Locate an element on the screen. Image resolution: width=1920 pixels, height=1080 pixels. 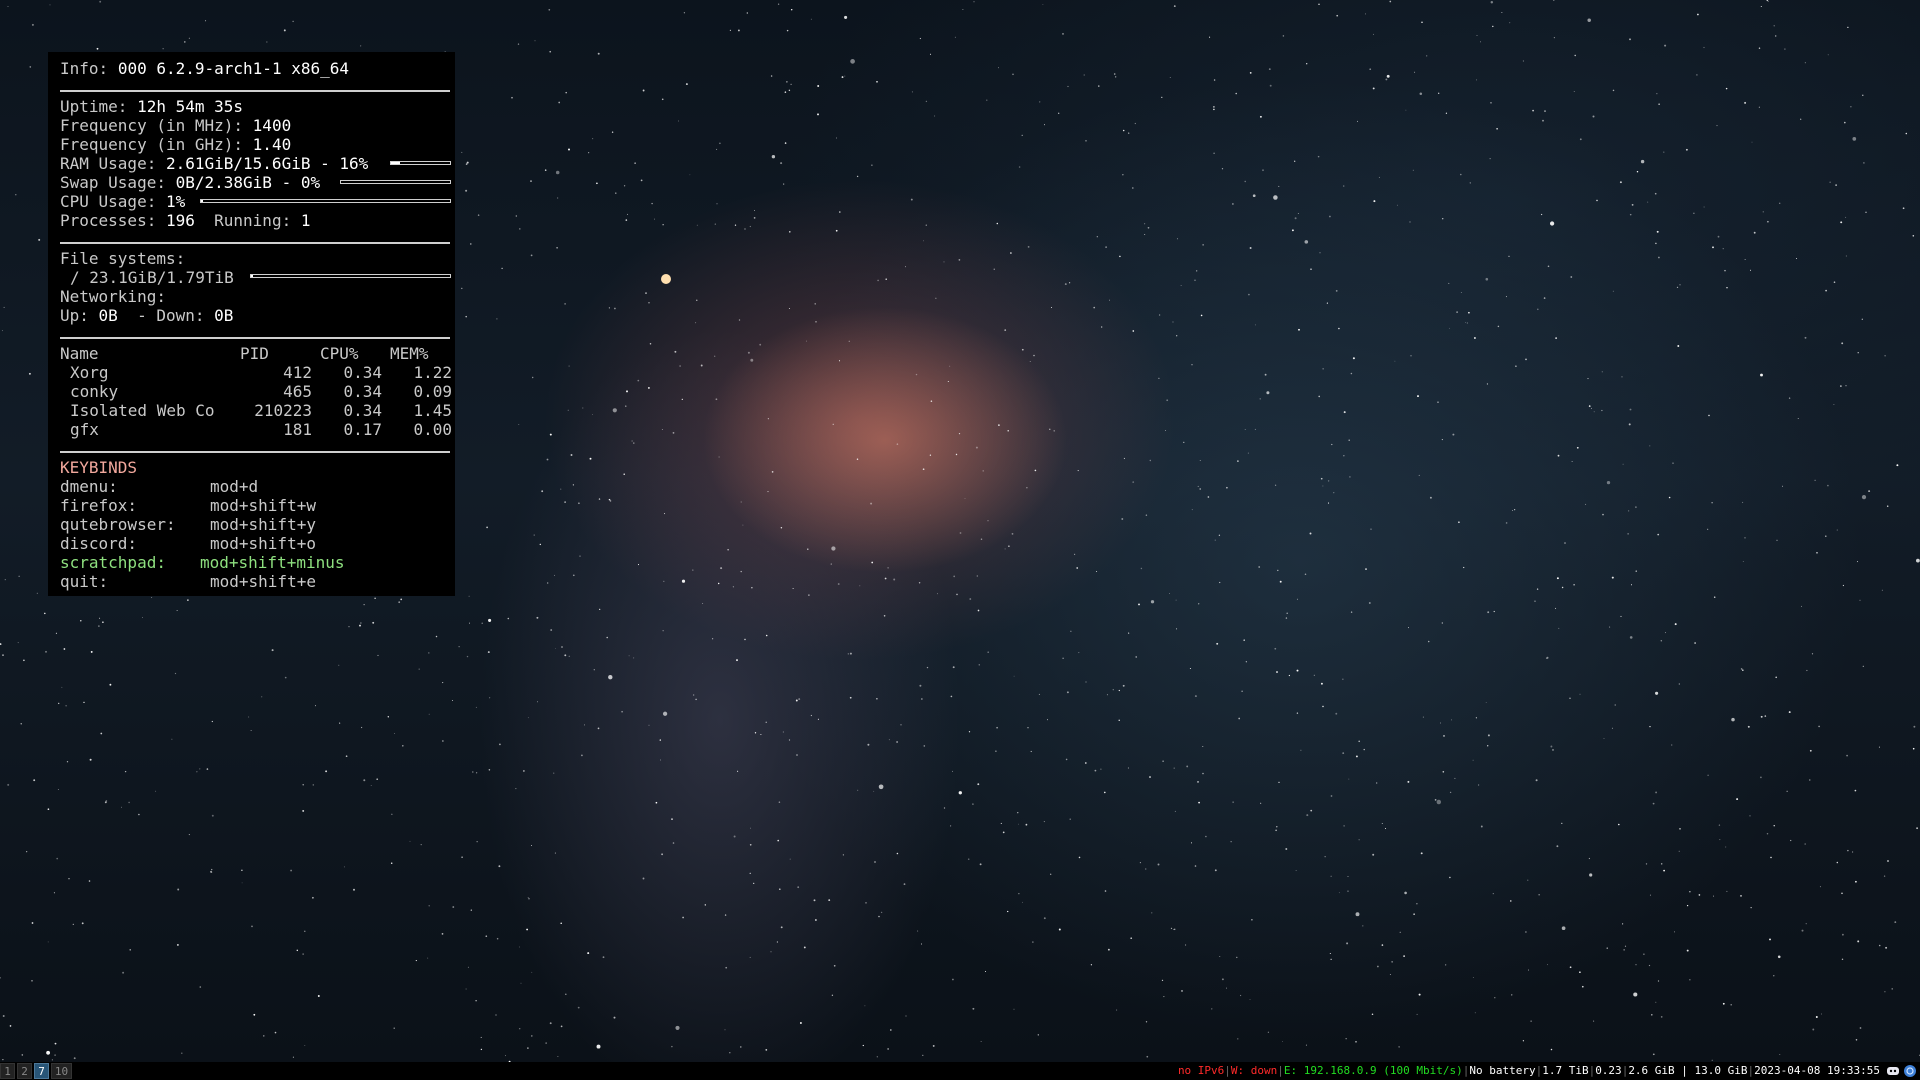
ram-row: RAM Usage: 2.61GiB/15.6GiB - 16% is located at coordinates (214, 163).